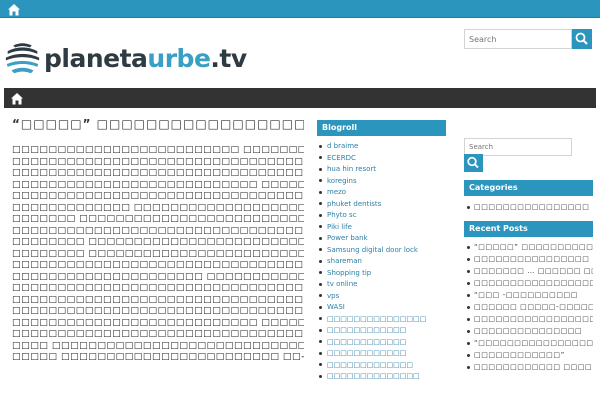 This screenshot has width=600, height=400. I want to click on header-search-button, so click(582, 39).